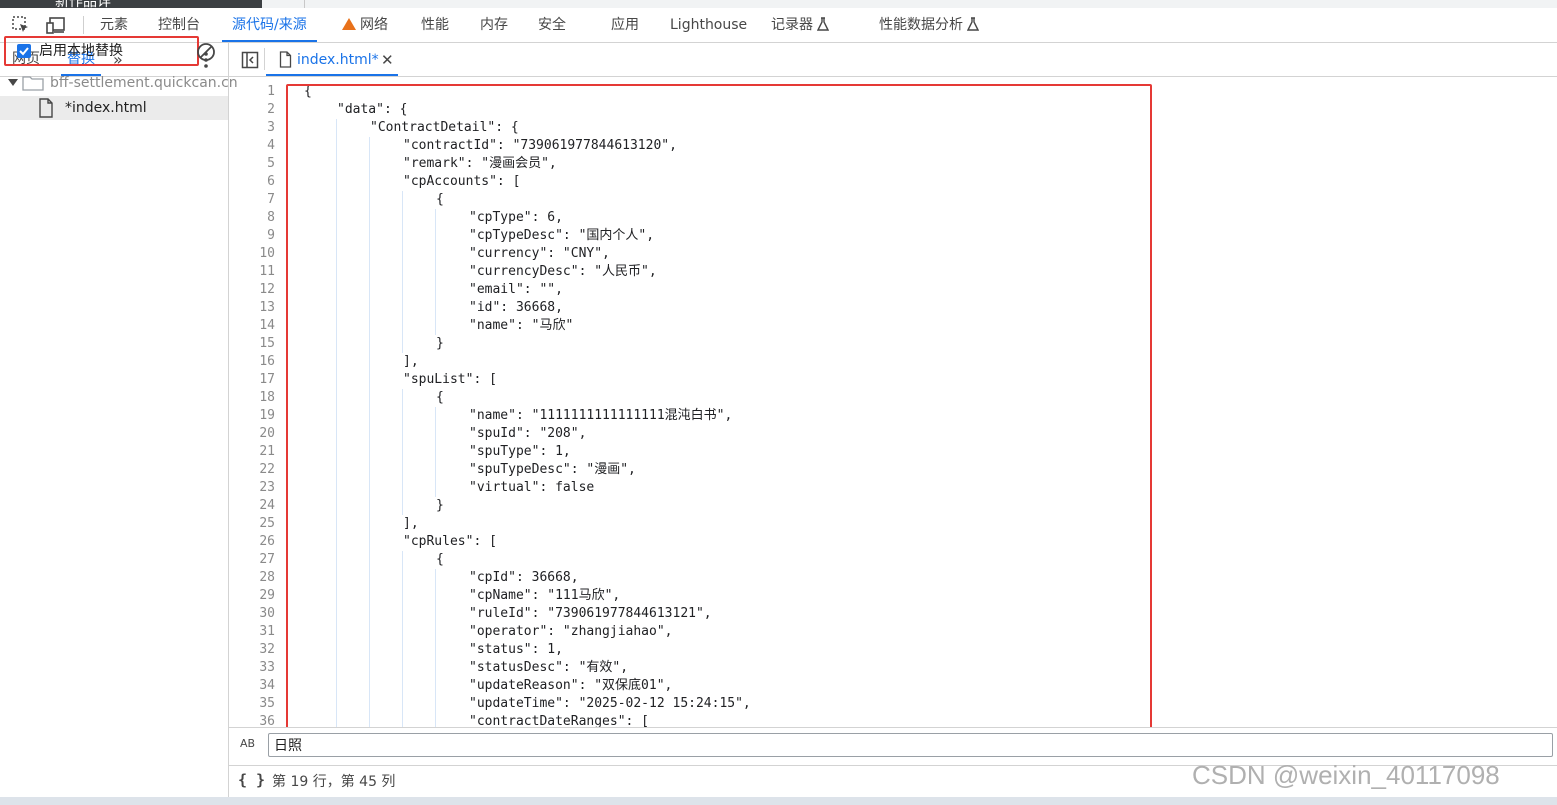 The width and height of the screenshot is (1557, 805). What do you see at coordinates (271, 145) in the screenshot?
I see `line-number: 4` at bounding box center [271, 145].